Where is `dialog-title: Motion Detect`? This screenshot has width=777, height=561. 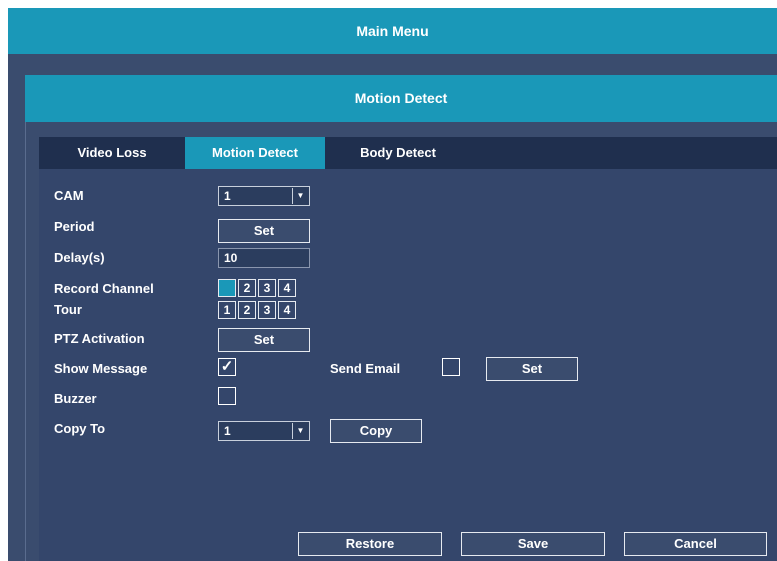
dialog-title: Motion Detect is located at coordinates (401, 98).